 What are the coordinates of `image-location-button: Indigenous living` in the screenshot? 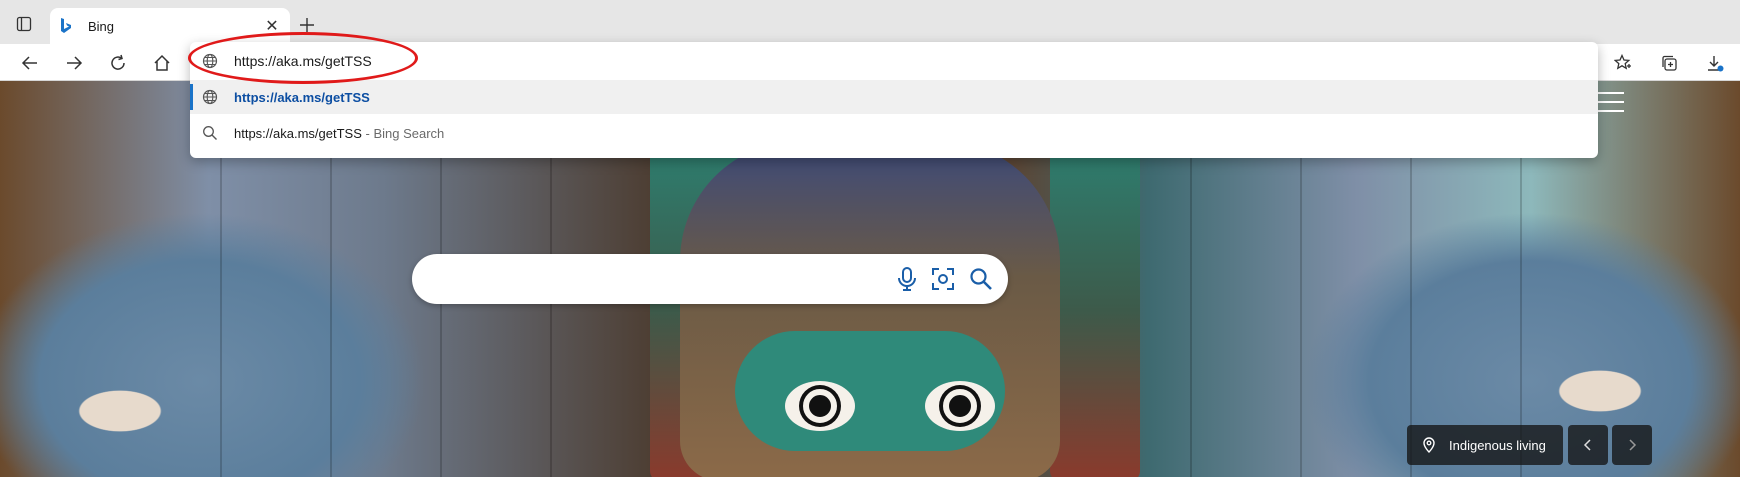 It's located at (1485, 445).